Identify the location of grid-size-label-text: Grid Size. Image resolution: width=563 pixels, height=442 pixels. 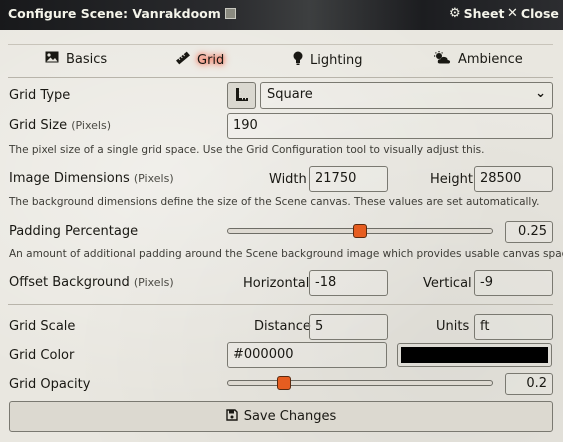
(38, 125).